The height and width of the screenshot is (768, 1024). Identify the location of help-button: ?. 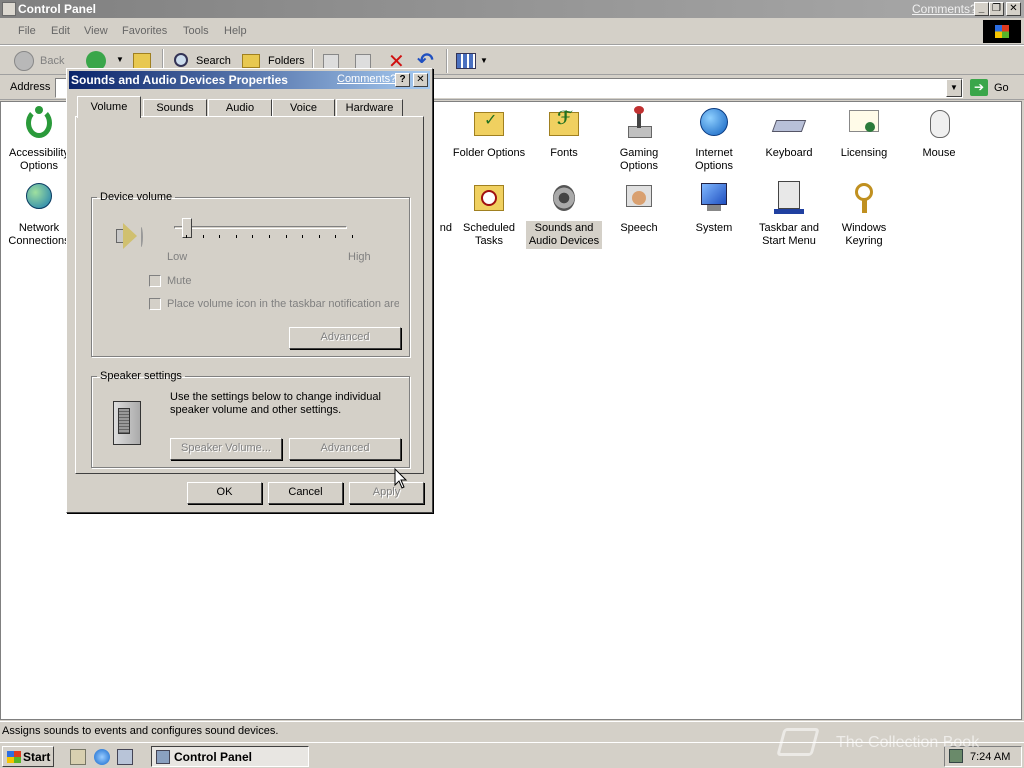
(402, 80).